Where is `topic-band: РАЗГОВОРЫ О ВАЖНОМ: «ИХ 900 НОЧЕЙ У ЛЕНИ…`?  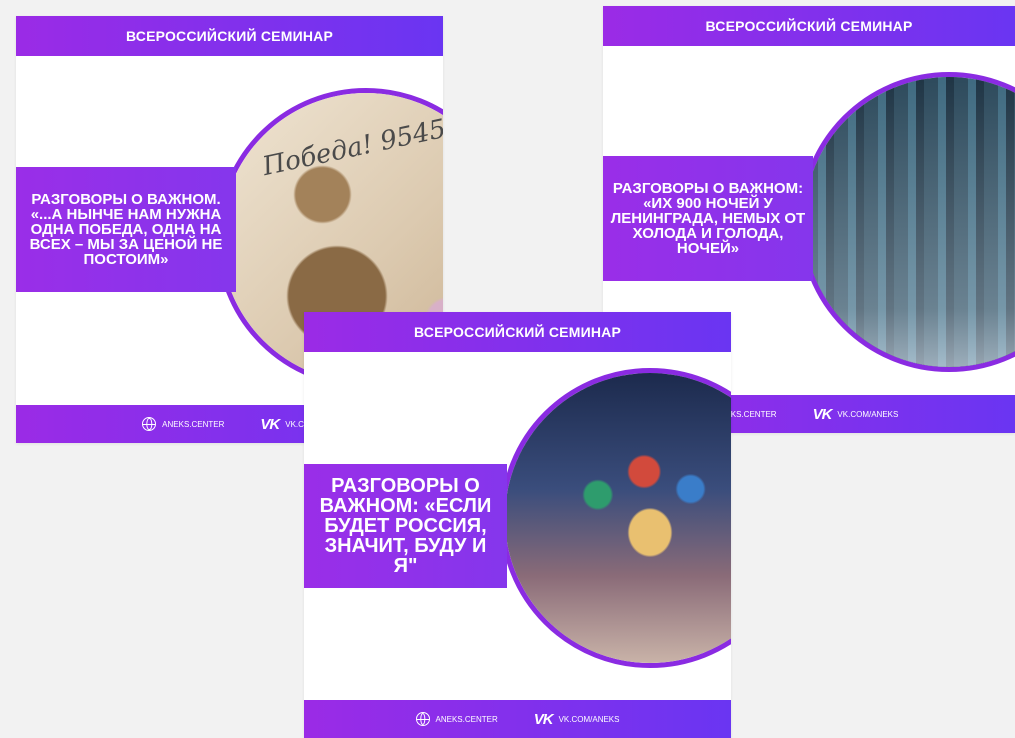 topic-band: РАЗГОВОРЫ О ВАЖНОМ: «ИХ 900 НОЧЕЙ У ЛЕНИ… is located at coordinates (708, 218).